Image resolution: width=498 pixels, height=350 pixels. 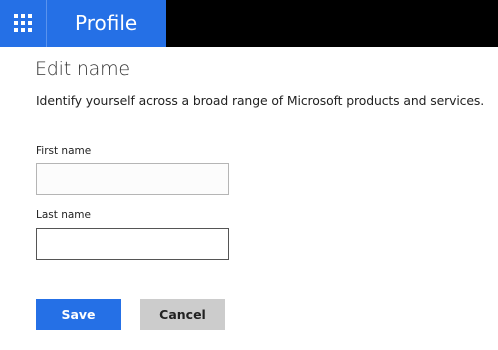 I want to click on last-name-label: Last name, so click(x=63, y=215).